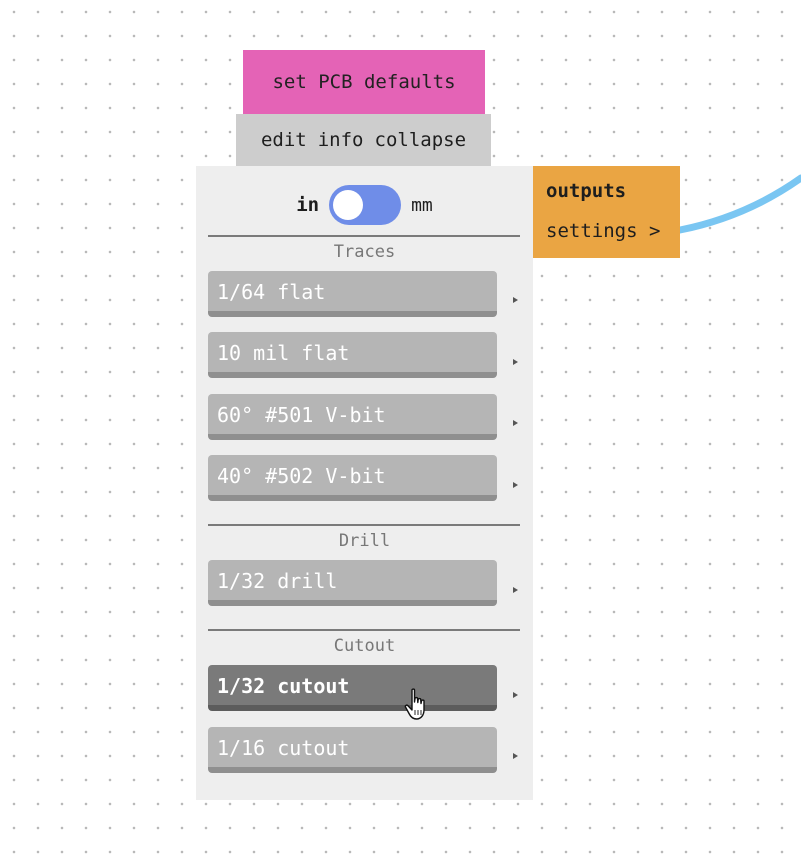 The width and height of the screenshot is (801, 859). What do you see at coordinates (422, 205) in the screenshot?
I see `unit-mm-label: mm` at bounding box center [422, 205].